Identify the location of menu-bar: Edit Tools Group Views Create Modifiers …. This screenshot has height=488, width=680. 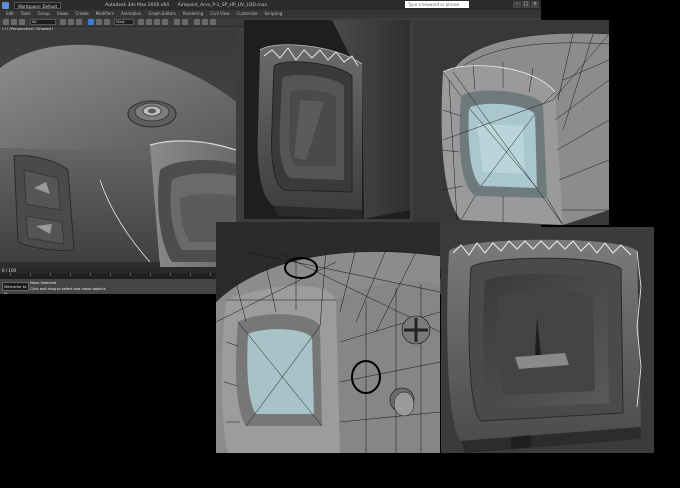
(270, 14).